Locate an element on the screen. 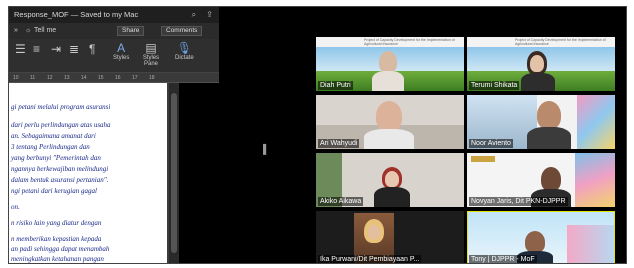 This screenshot has width=634, height=268. document-line: an padi sehingga dapat menambah is located at coordinates (60, 249).